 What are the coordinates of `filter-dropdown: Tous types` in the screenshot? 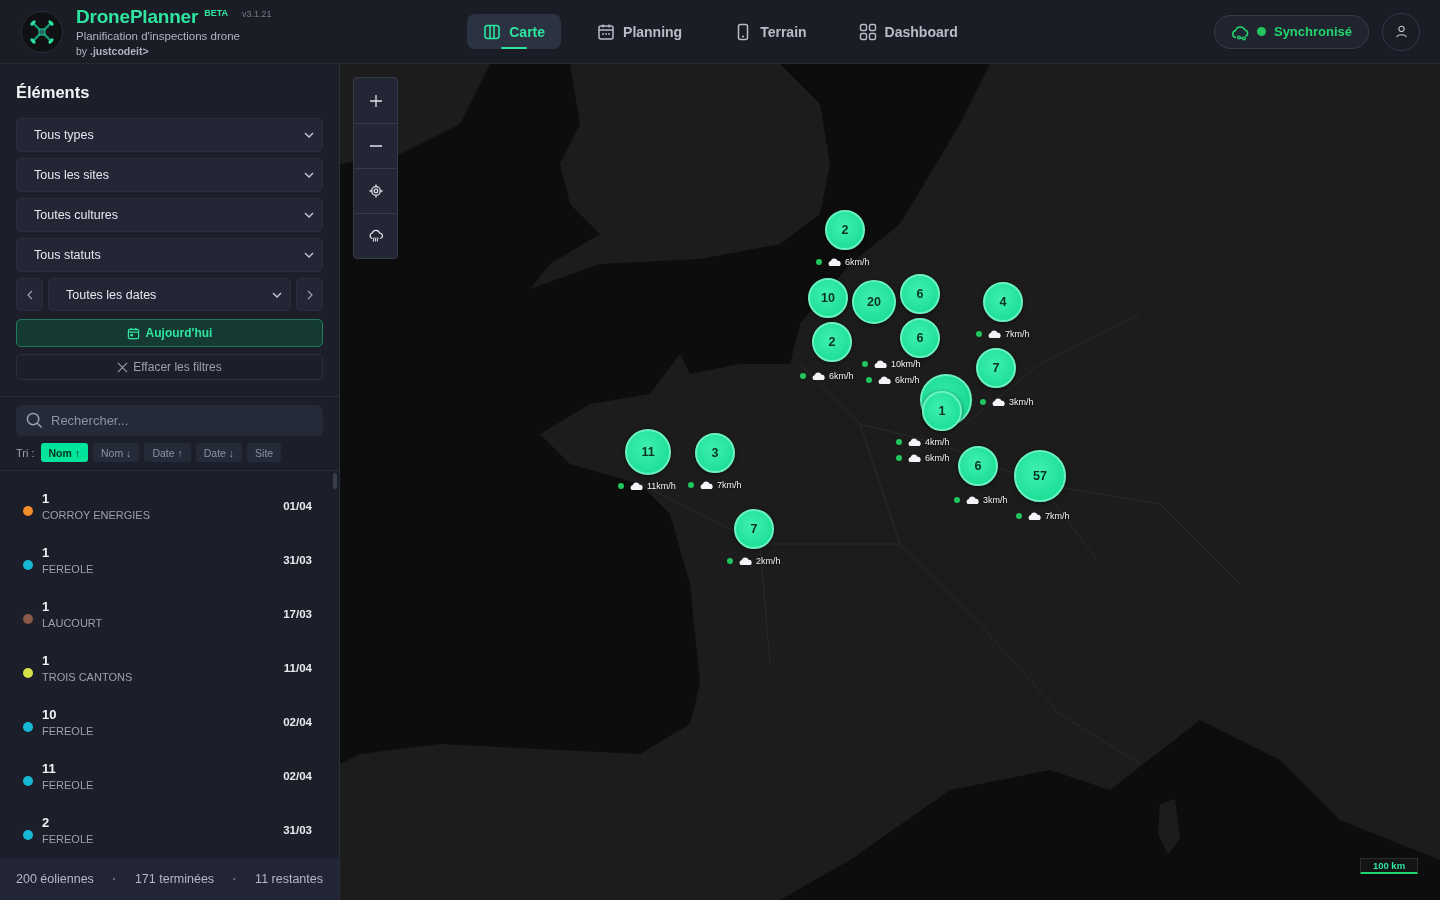 It's located at (169, 135).